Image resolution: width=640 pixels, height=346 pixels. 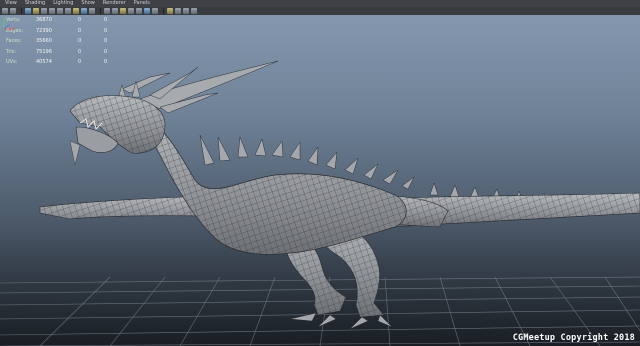 What do you see at coordinates (178, 11) in the screenshot?
I see `backface-culling-icon` at bounding box center [178, 11].